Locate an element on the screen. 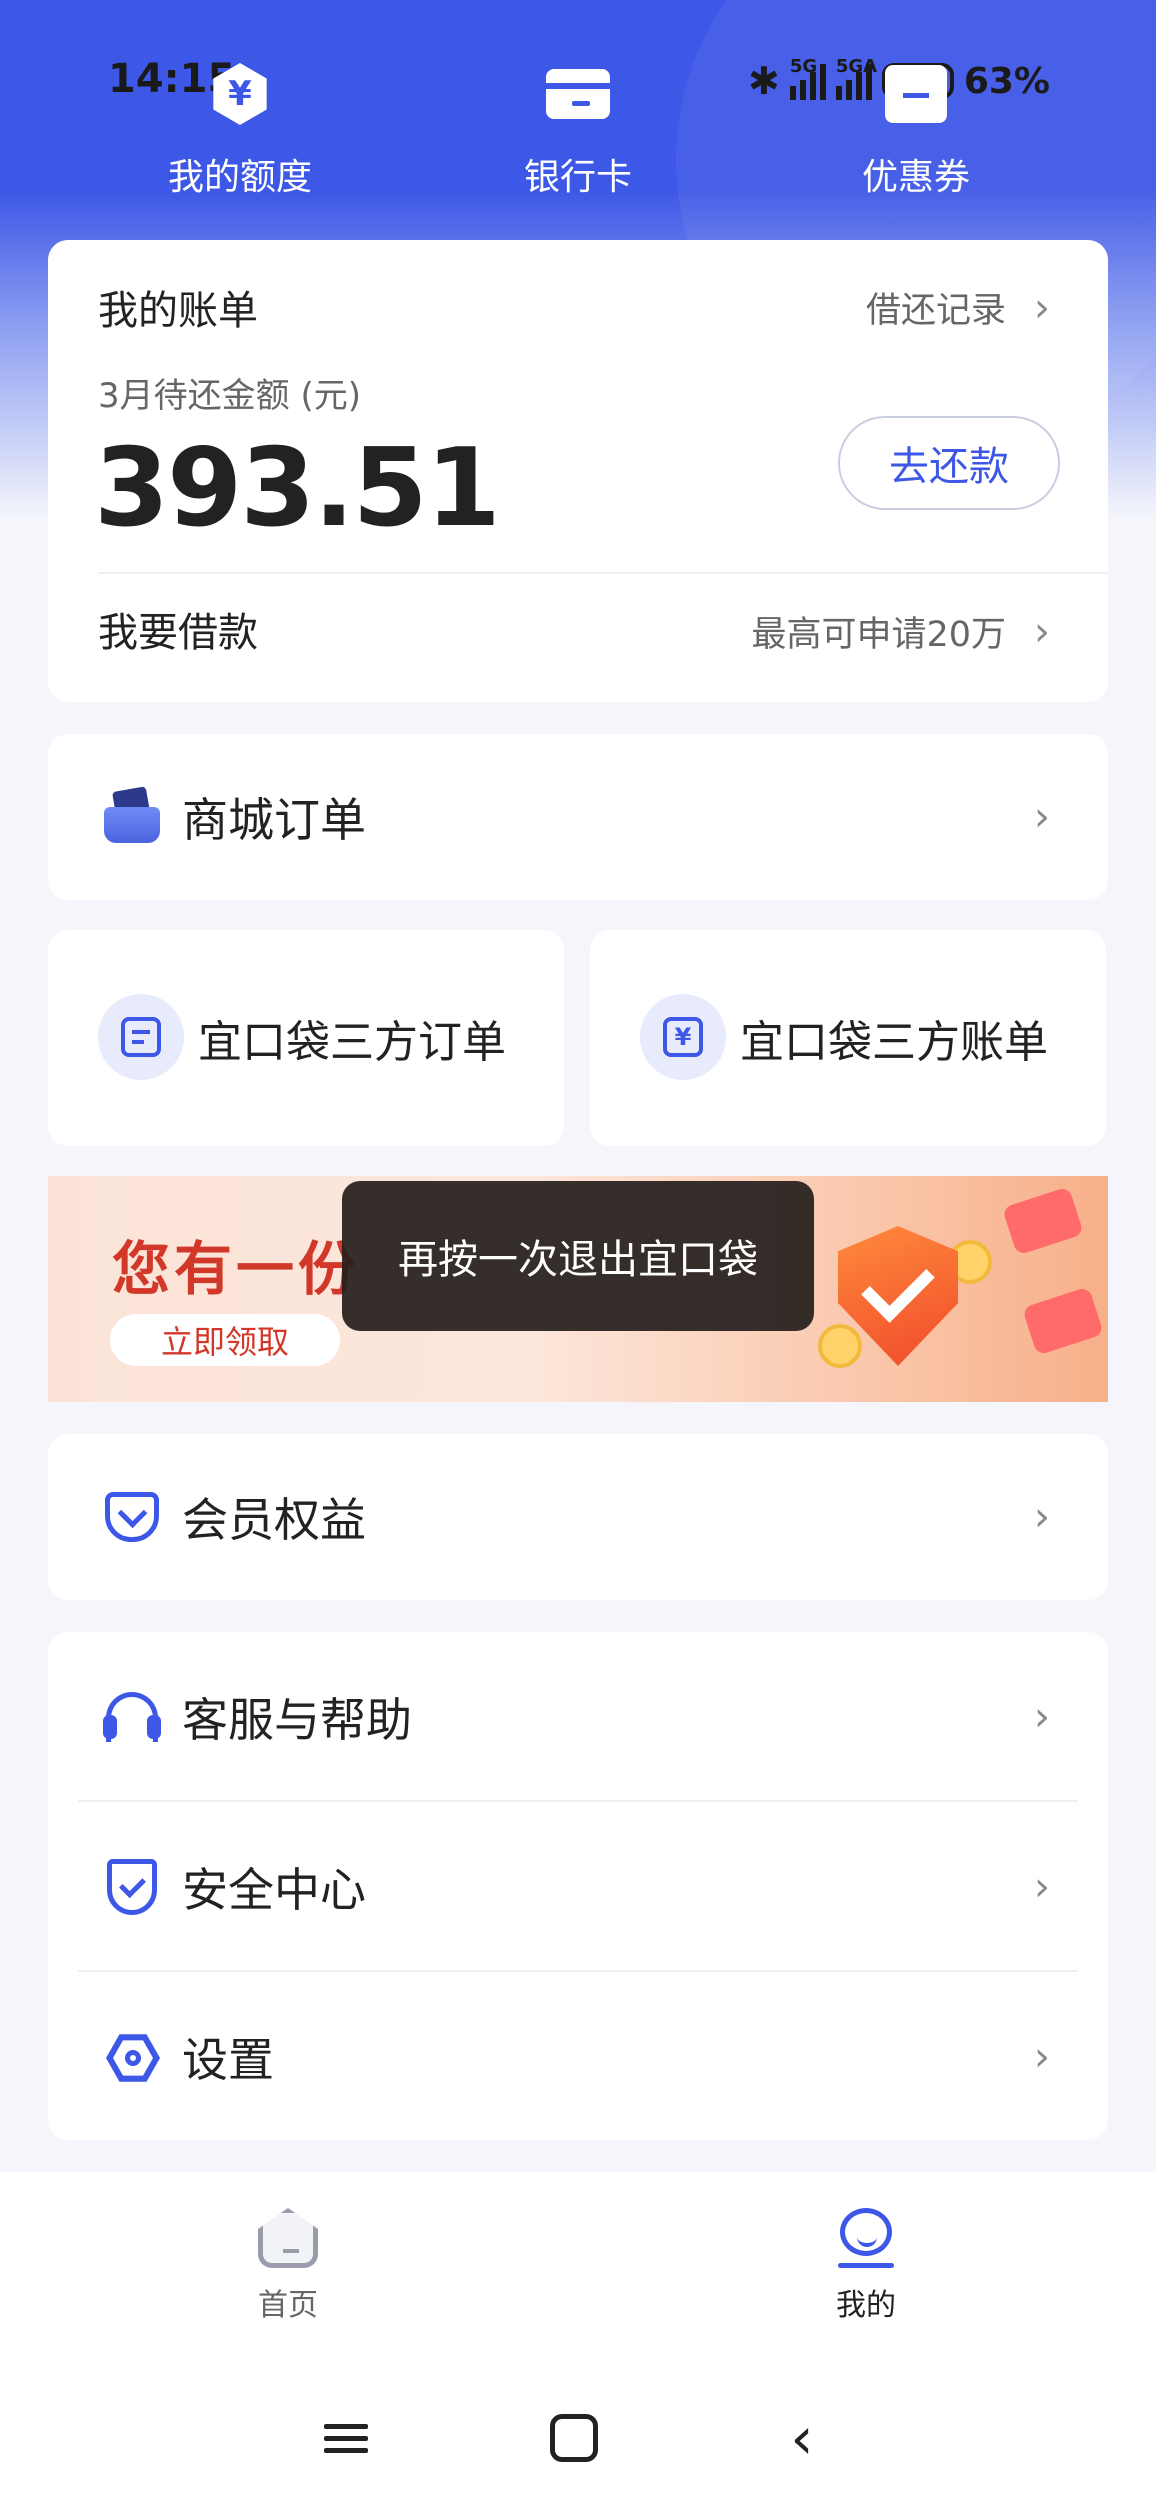 This screenshot has width=1156, height=2510. third-party-bills-card: ¥ 宜口袋三方账单 is located at coordinates (848, 1038).